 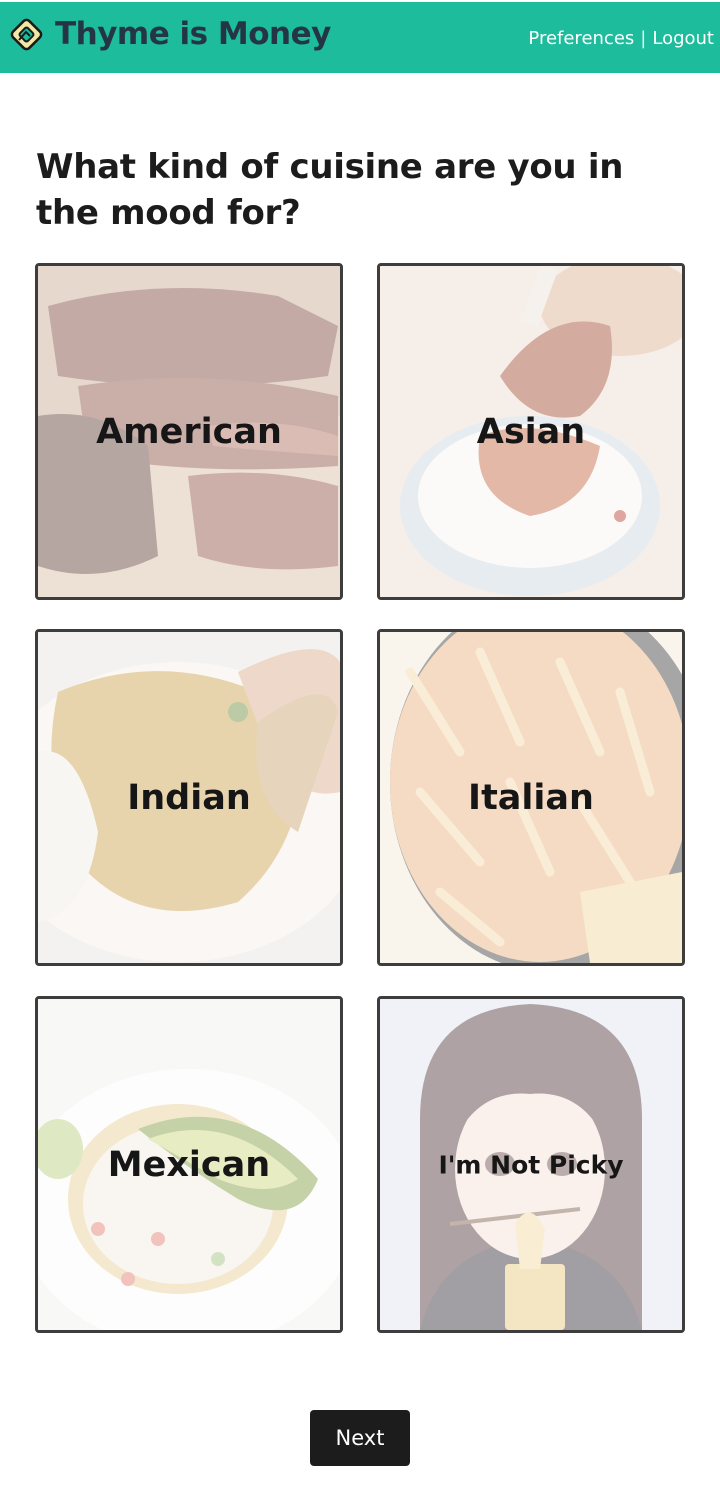 What do you see at coordinates (193, 34) in the screenshot?
I see `brand-name: Thyme is Money` at bounding box center [193, 34].